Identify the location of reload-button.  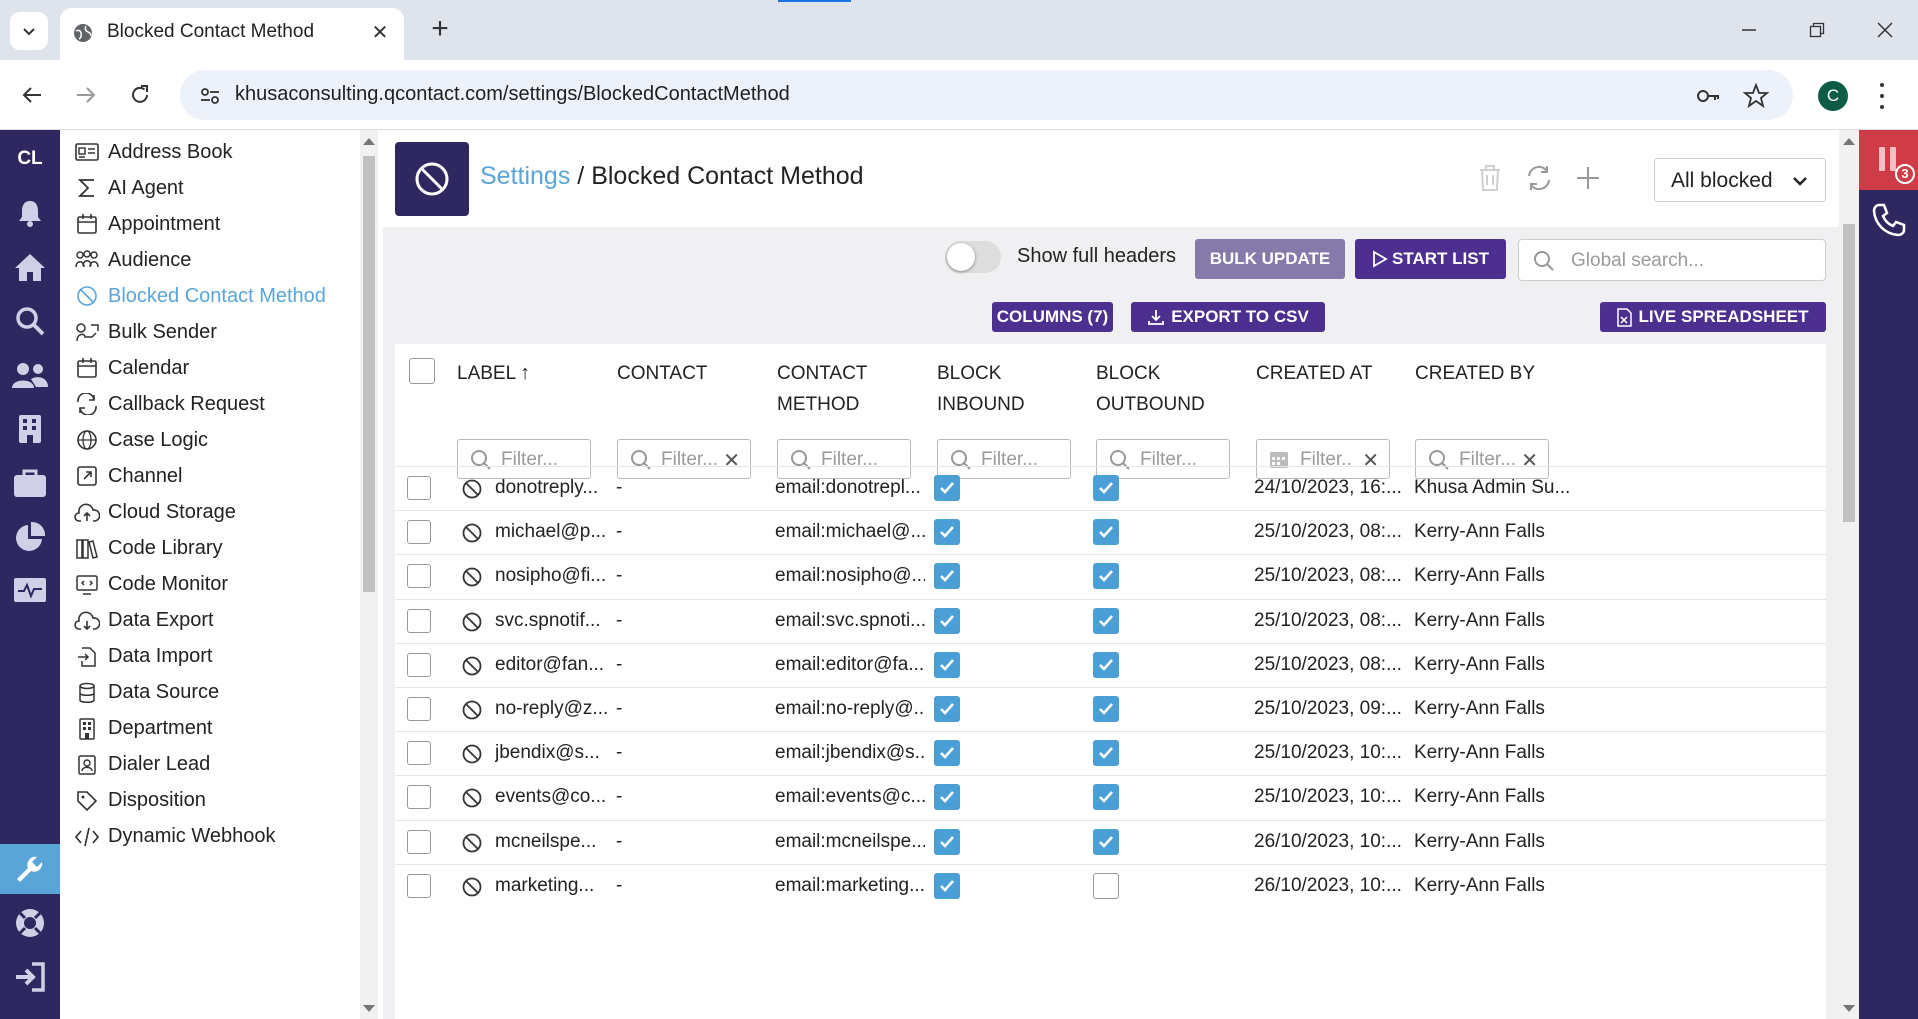
(140, 95).